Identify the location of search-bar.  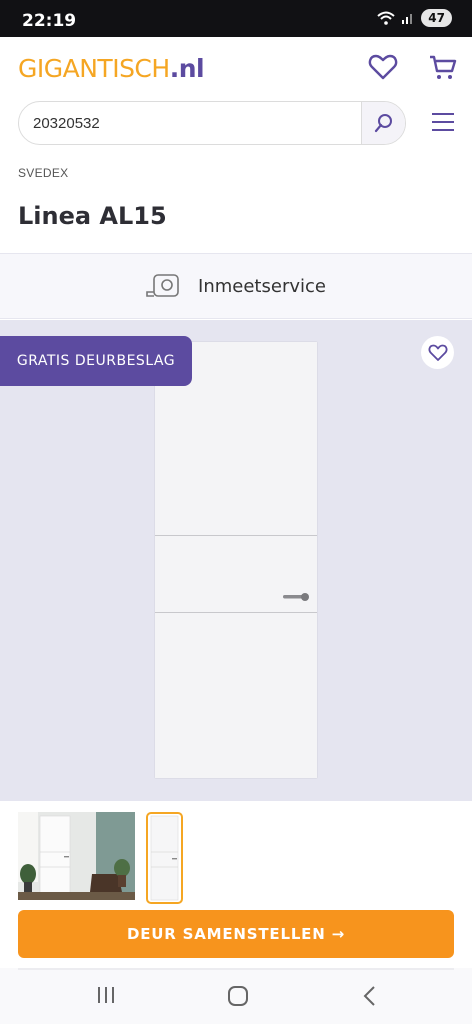
(212, 123).